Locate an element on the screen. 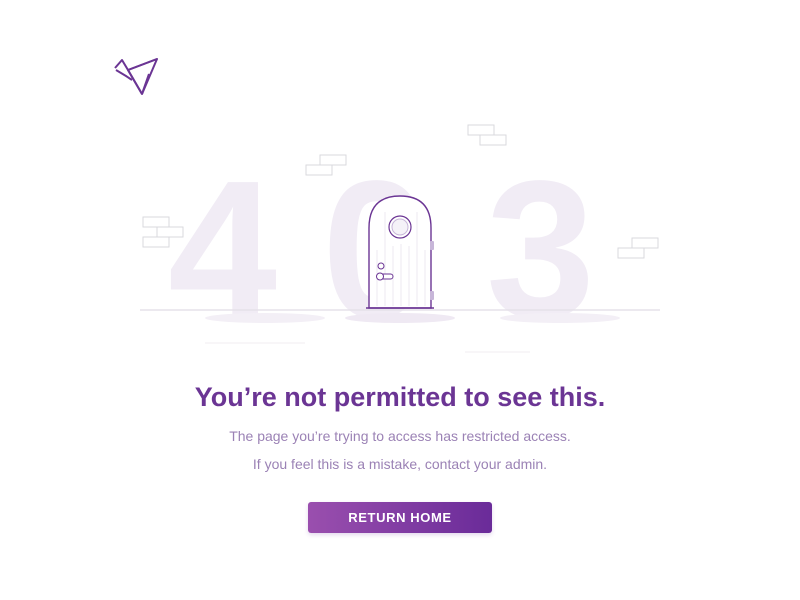  page-title: You’re not permitted to see this. is located at coordinates (400, 397).